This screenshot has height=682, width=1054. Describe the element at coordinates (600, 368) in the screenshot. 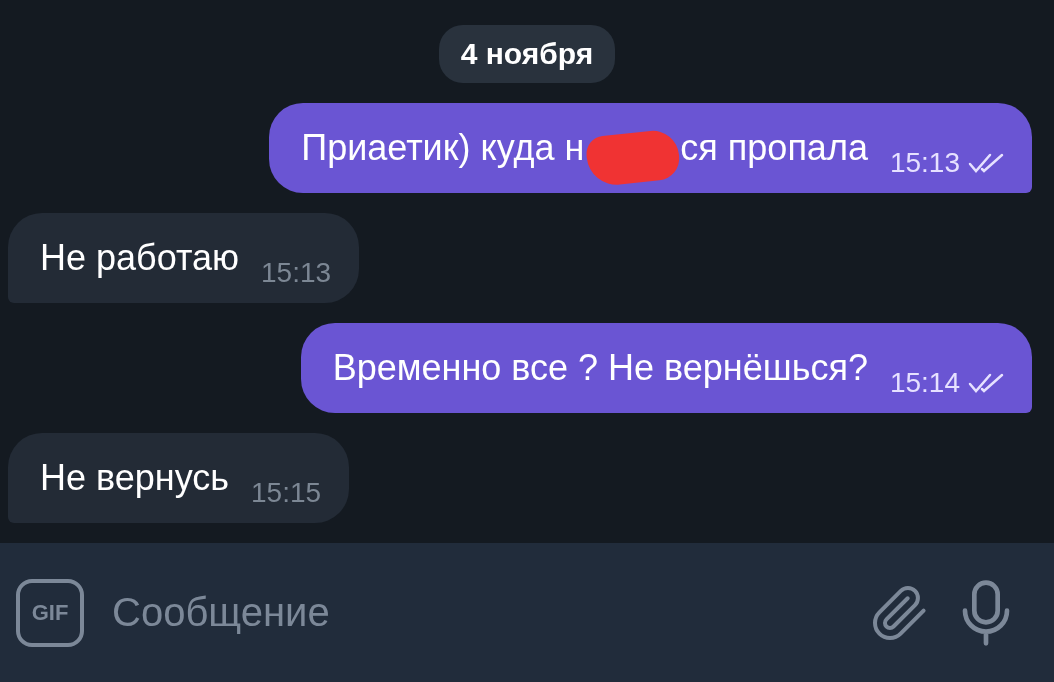

I see `message-text: Временно все ? Не вернёшься?` at that location.